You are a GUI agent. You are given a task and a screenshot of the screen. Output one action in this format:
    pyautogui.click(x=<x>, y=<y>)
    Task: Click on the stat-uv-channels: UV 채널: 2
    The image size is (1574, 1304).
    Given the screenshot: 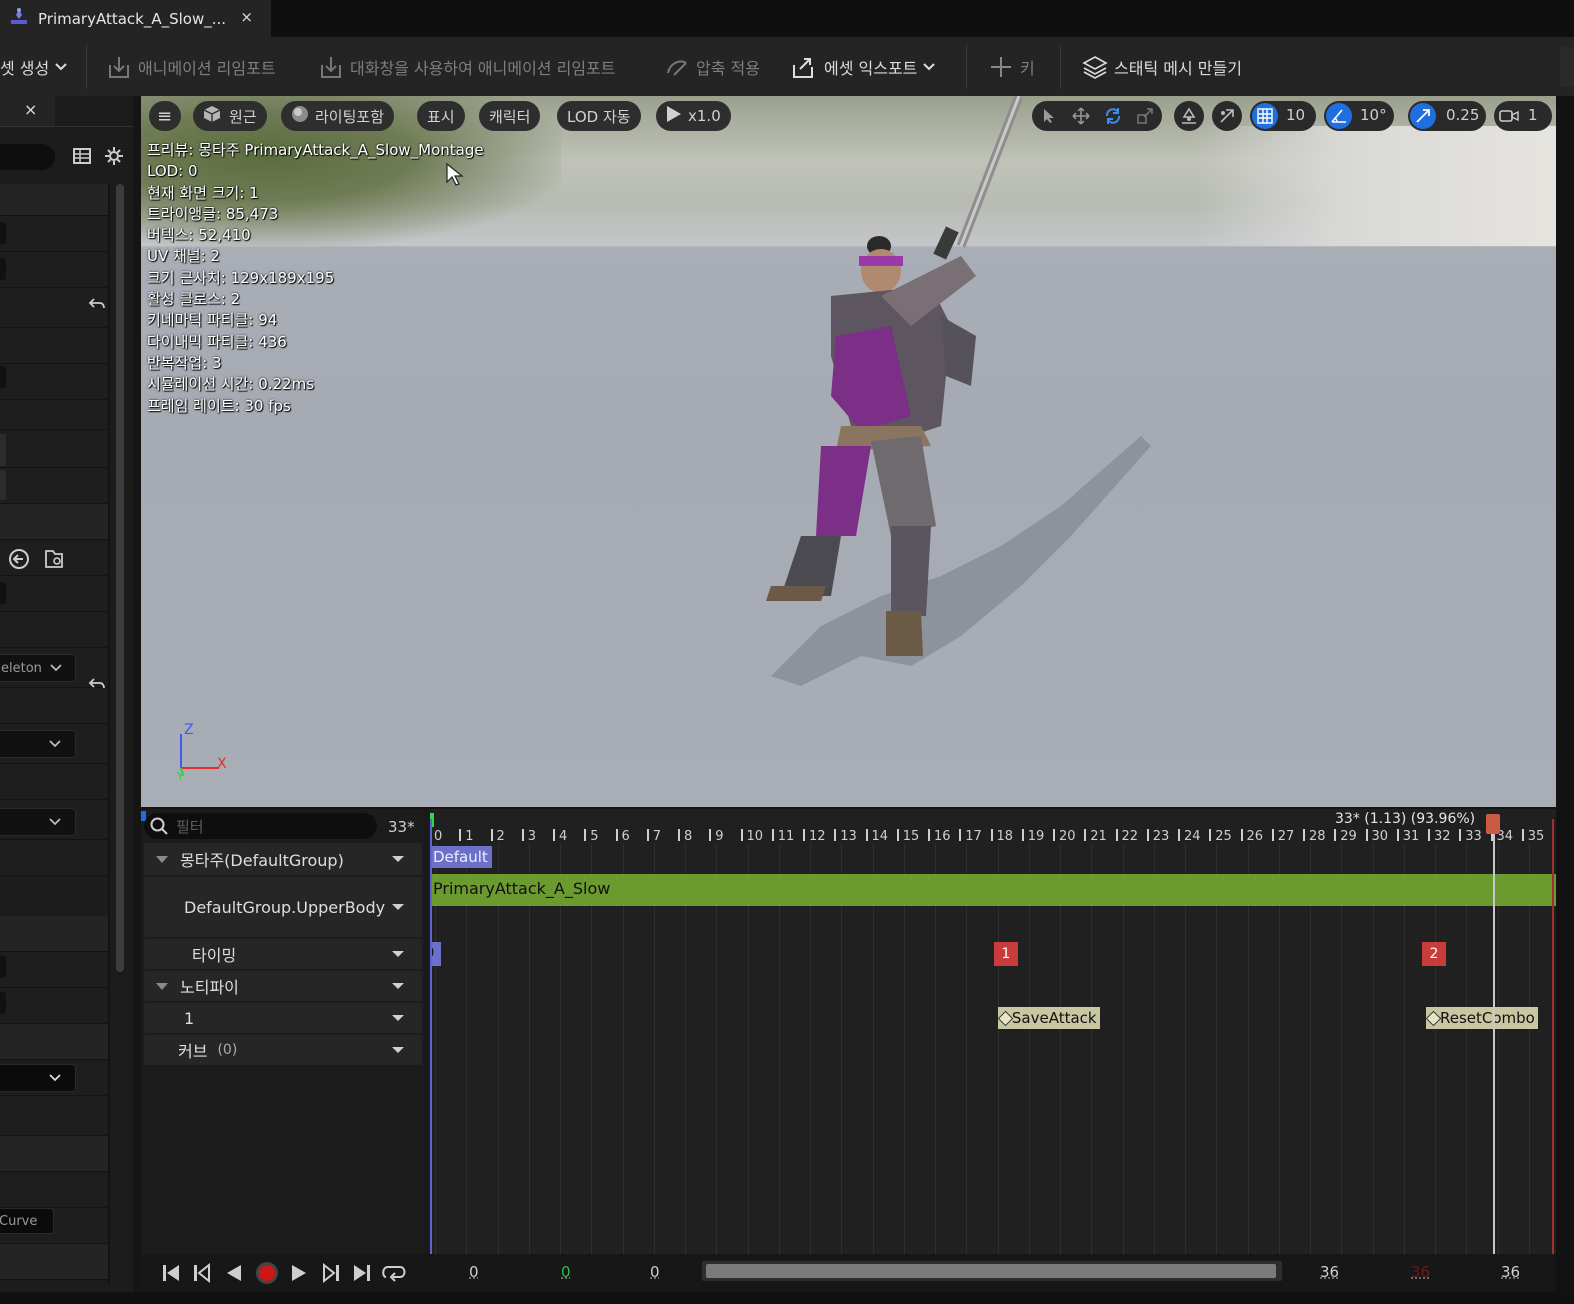 What is the action you would take?
    pyautogui.click(x=183, y=256)
    